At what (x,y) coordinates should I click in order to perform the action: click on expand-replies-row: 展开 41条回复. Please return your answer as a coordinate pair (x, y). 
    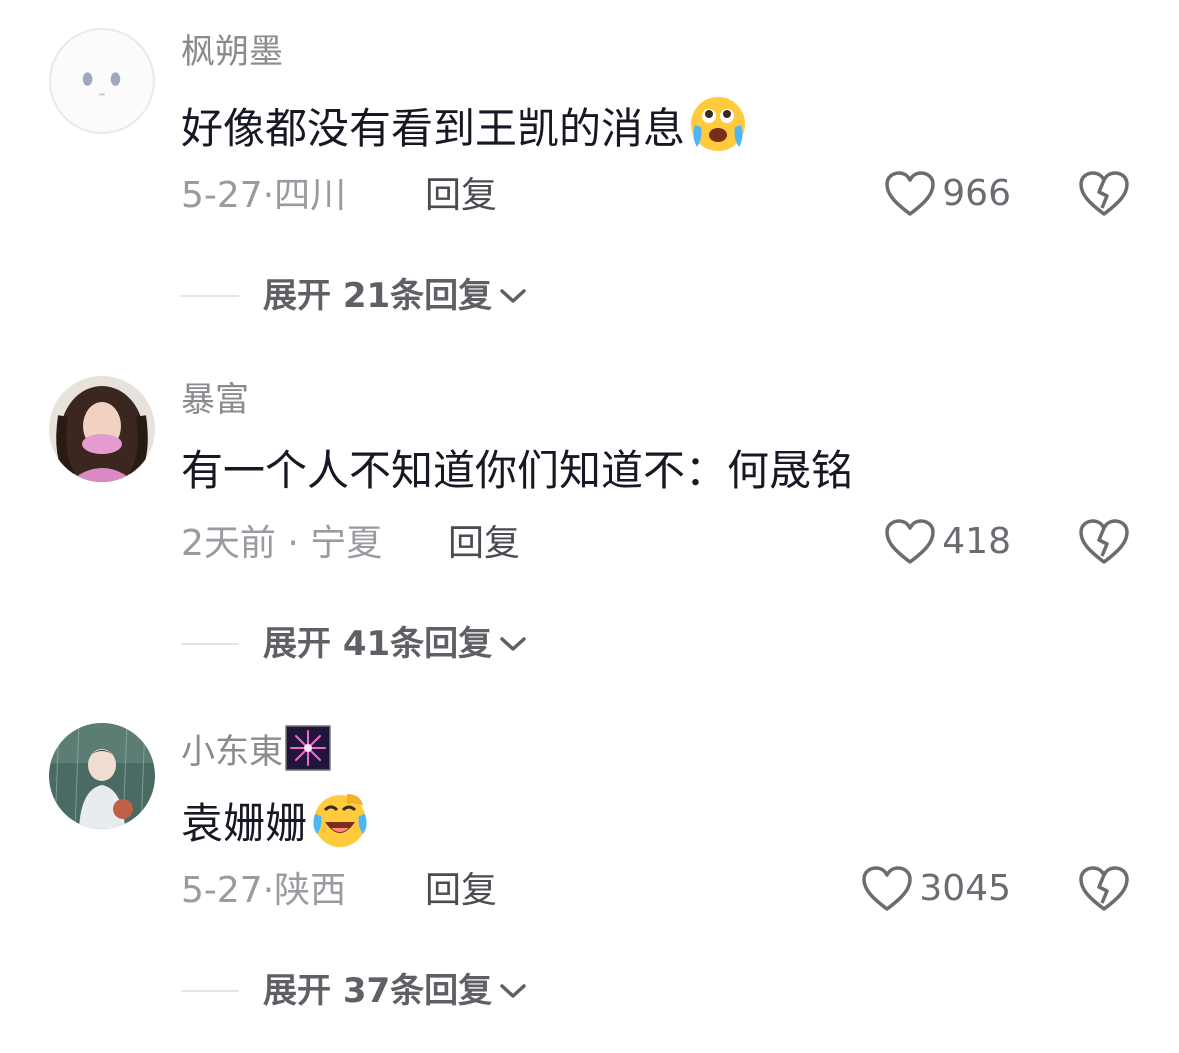
    Looking at the image, I should click on (354, 644).